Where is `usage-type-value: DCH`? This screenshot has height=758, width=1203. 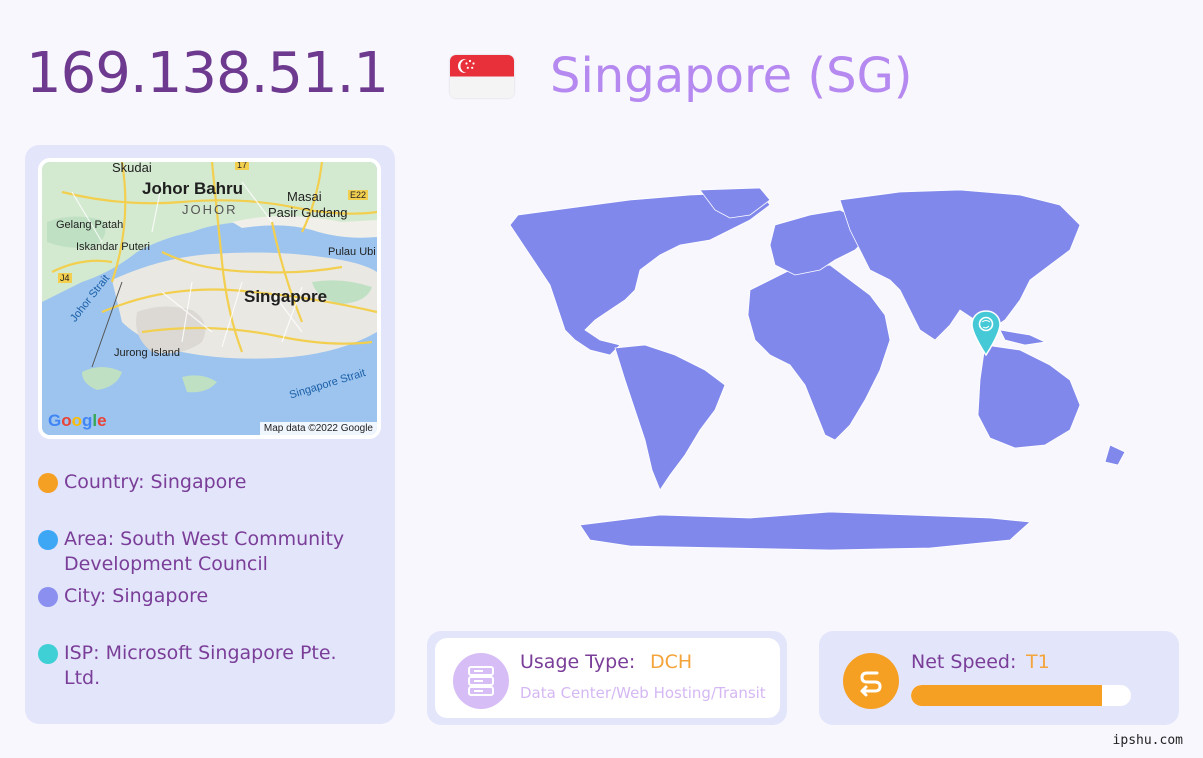 usage-type-value: DCH is located at coordinates (671, 662).